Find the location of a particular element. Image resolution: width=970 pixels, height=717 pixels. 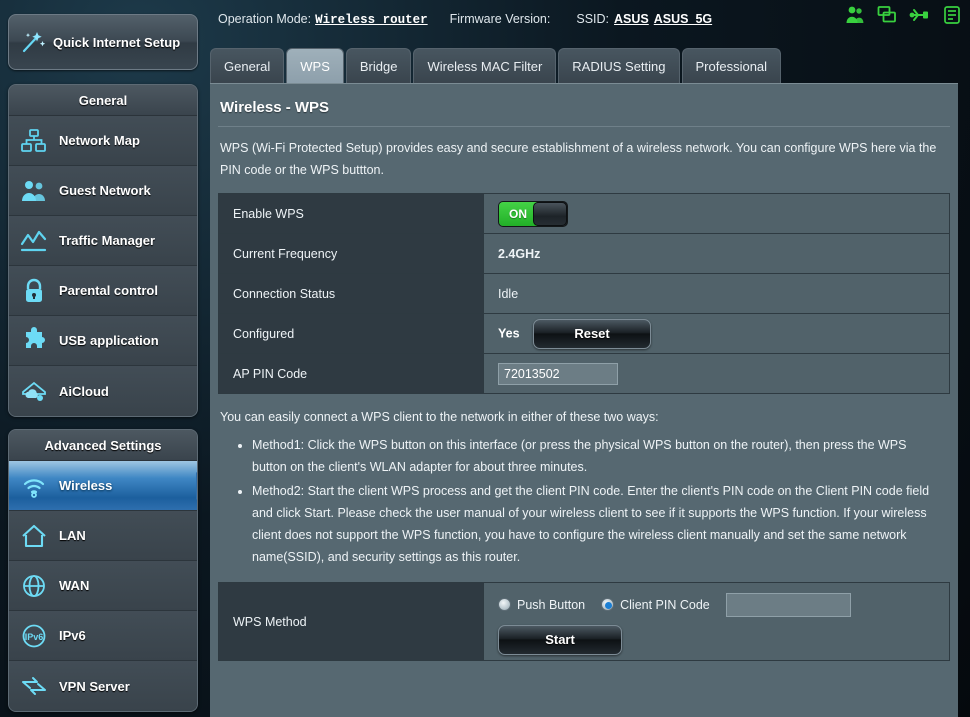

sidebar-item-wireless: Wireless is located at coordinates (103, 486).